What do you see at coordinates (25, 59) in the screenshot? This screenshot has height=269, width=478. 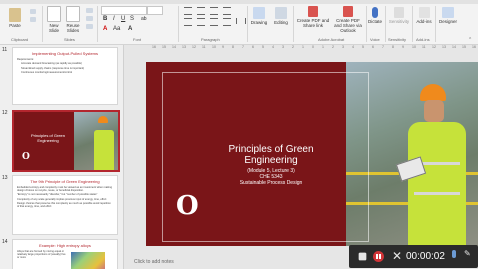 I see `thumbnail-line: Requirements:` at bounding box center [25, 59].